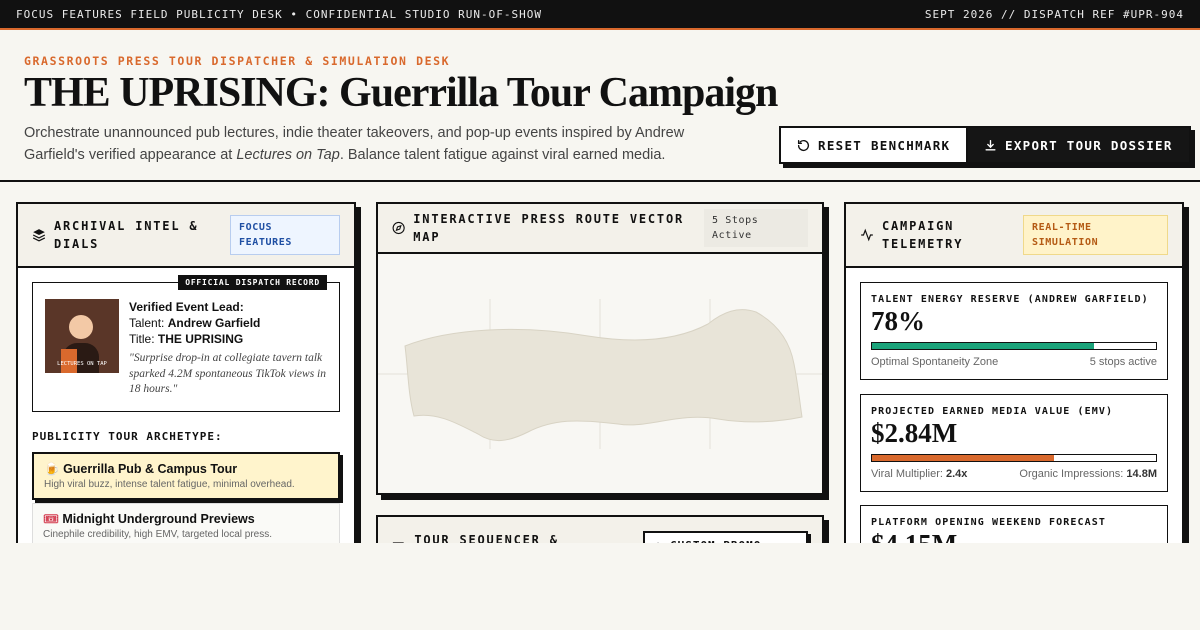  Describe the element at coordinates (957, 474) in the screenshot. I see `mult-value: 2.4x` at that location.